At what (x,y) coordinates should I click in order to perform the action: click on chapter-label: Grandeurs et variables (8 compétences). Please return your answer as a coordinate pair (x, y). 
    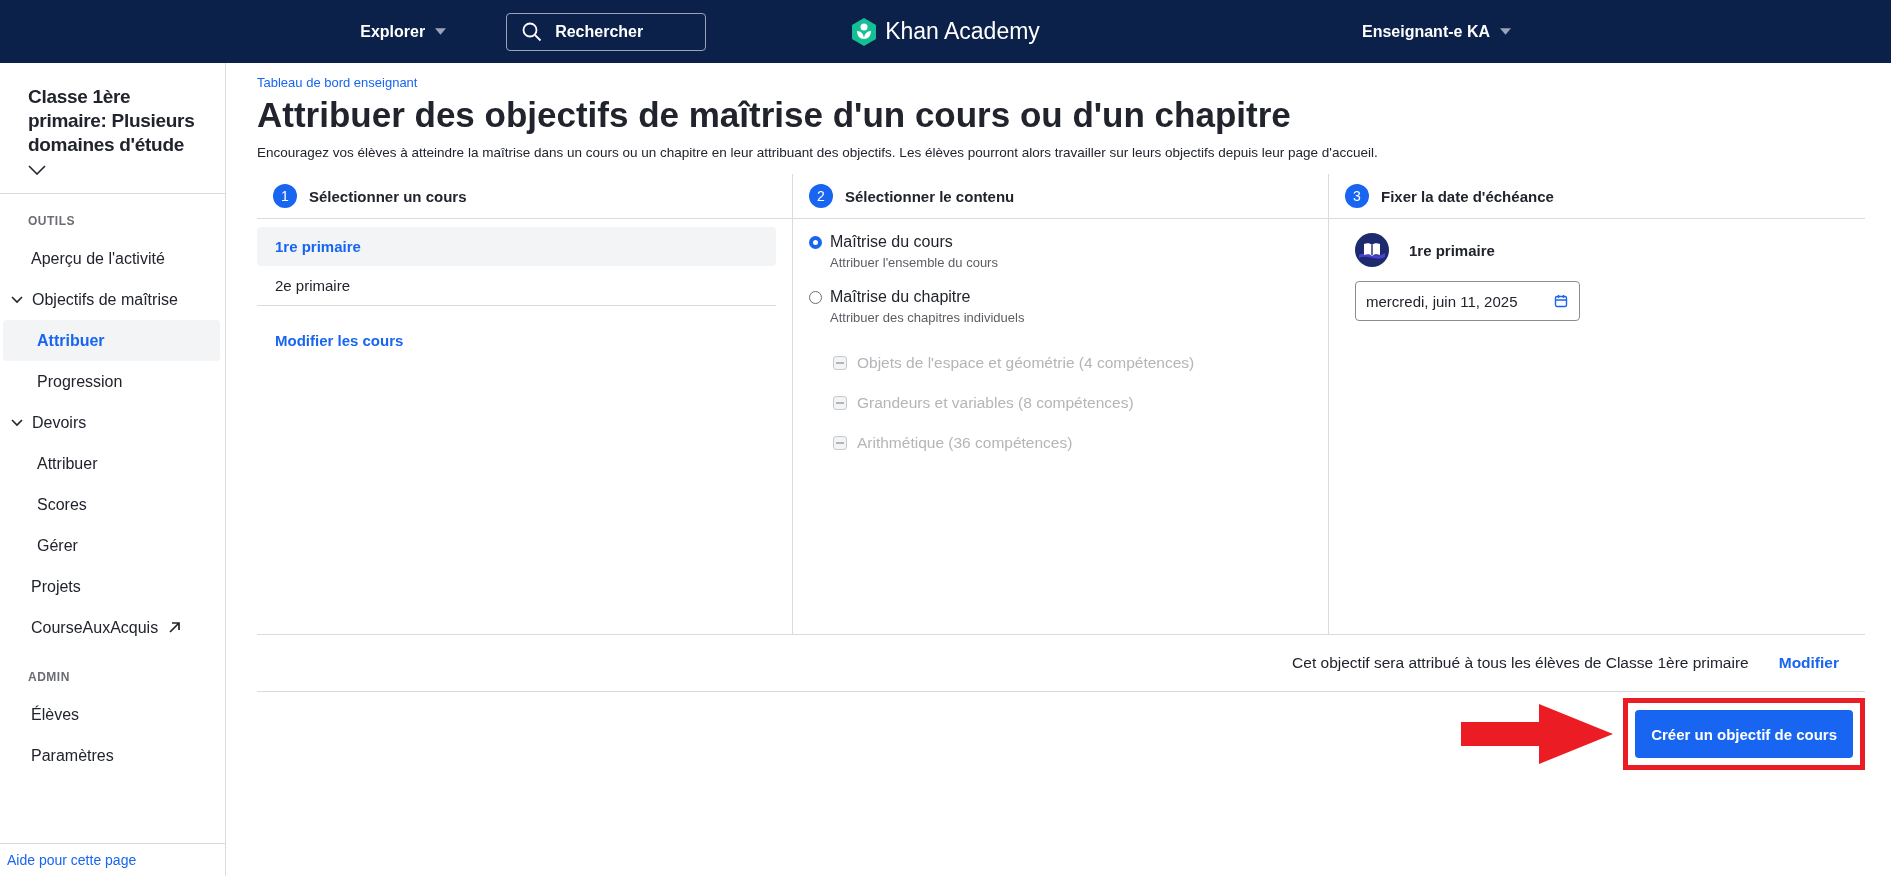
    Looking at the image, I should click on (995, 403).